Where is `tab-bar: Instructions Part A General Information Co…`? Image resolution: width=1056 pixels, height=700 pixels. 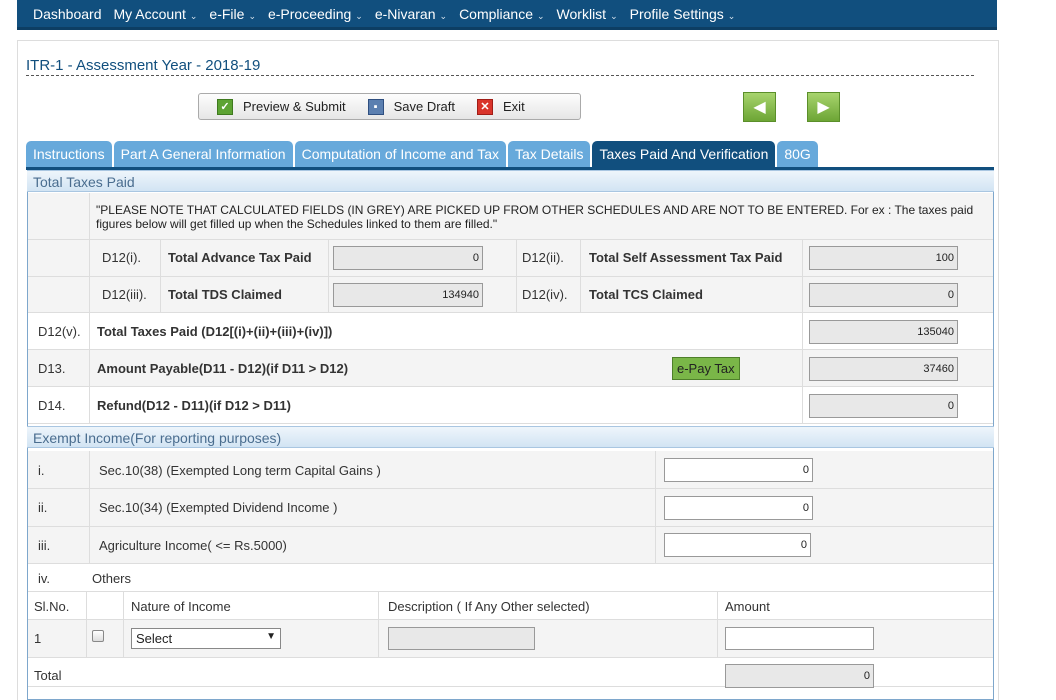
tab-bar: Instructions Part A General Information Co… is located at coordinates (423, 154).